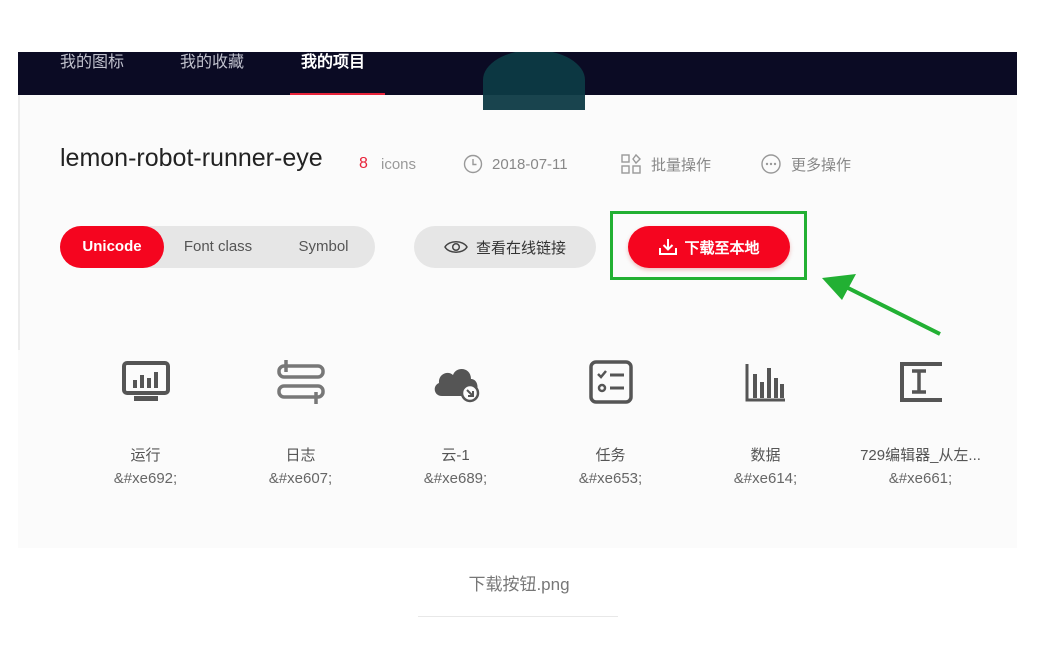 This screenshot has width=1038, height=656. Describe the element at coordinates (19, 222) in the screenshot. I see `divider` at that location.